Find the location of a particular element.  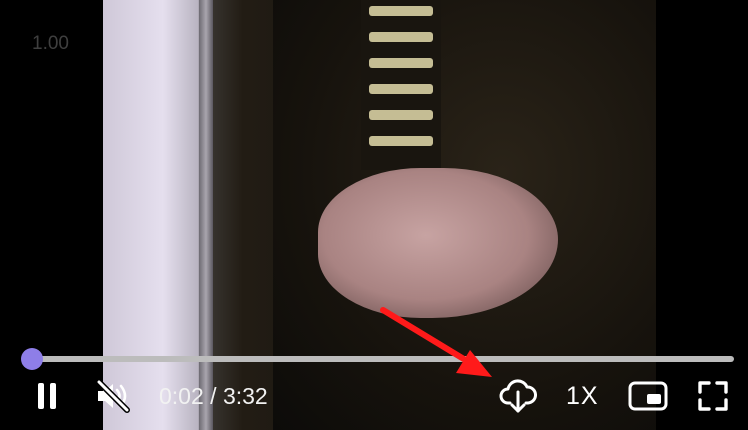

red-arrow-icon is located at coordinates (436, 342).